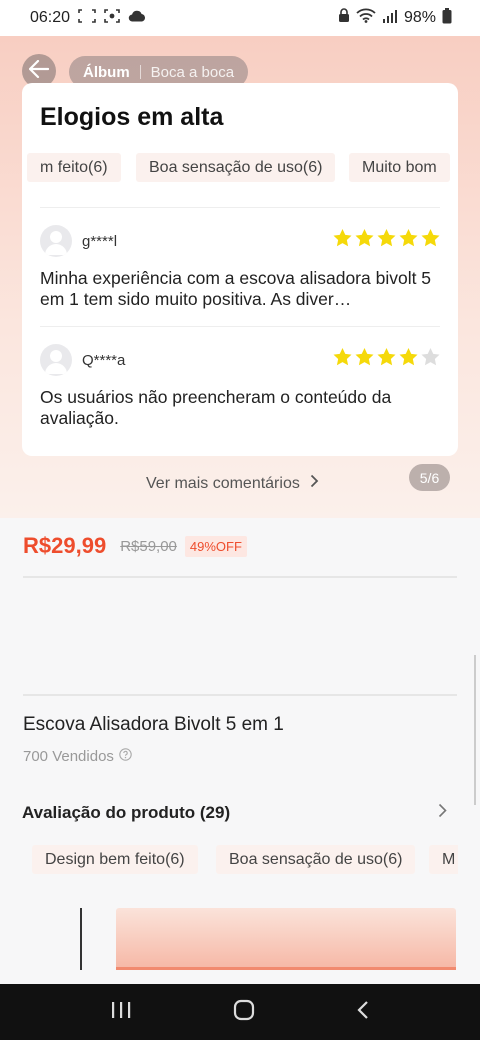  Describe the element at coordinates (104, 360) in the screenshot. I see `reviewer-name: Q****a` at that location.